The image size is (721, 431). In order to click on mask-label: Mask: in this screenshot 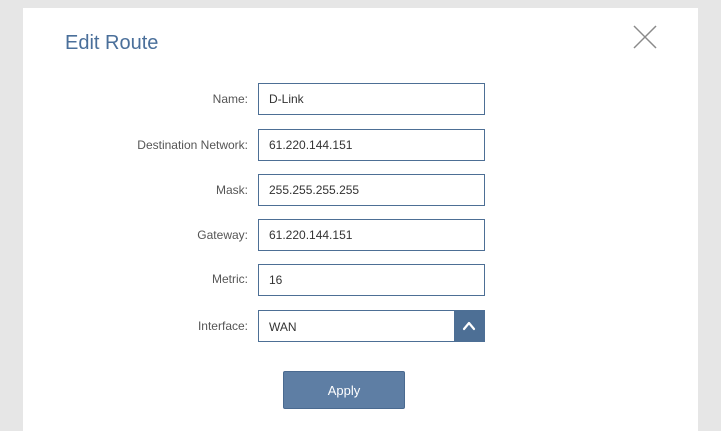, I will do `click(231, 190)`.